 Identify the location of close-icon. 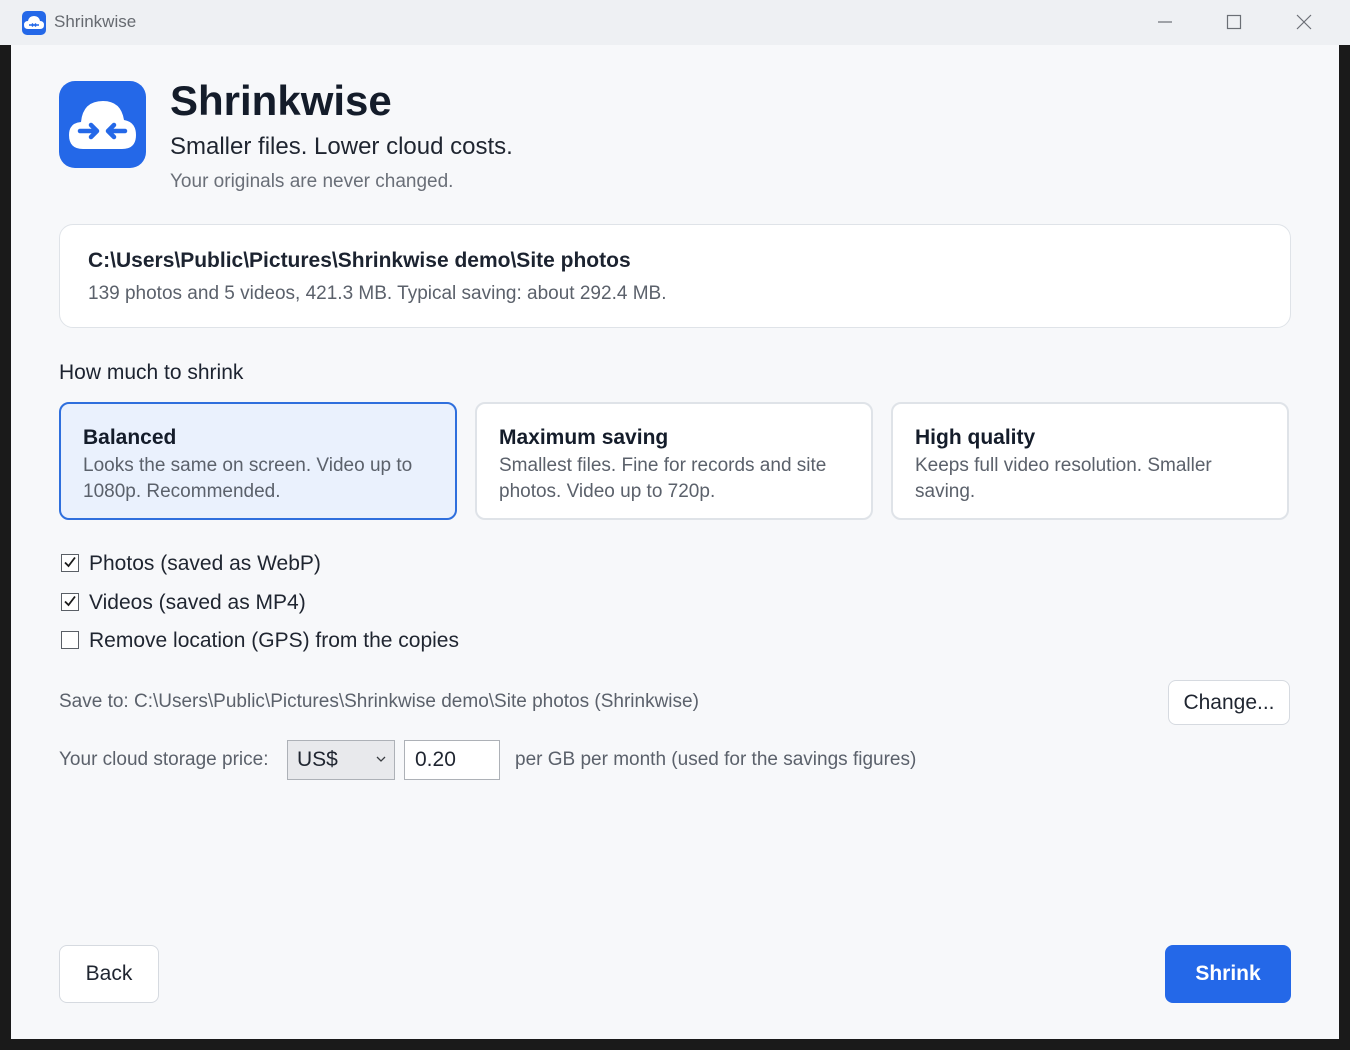
(1304, 22).